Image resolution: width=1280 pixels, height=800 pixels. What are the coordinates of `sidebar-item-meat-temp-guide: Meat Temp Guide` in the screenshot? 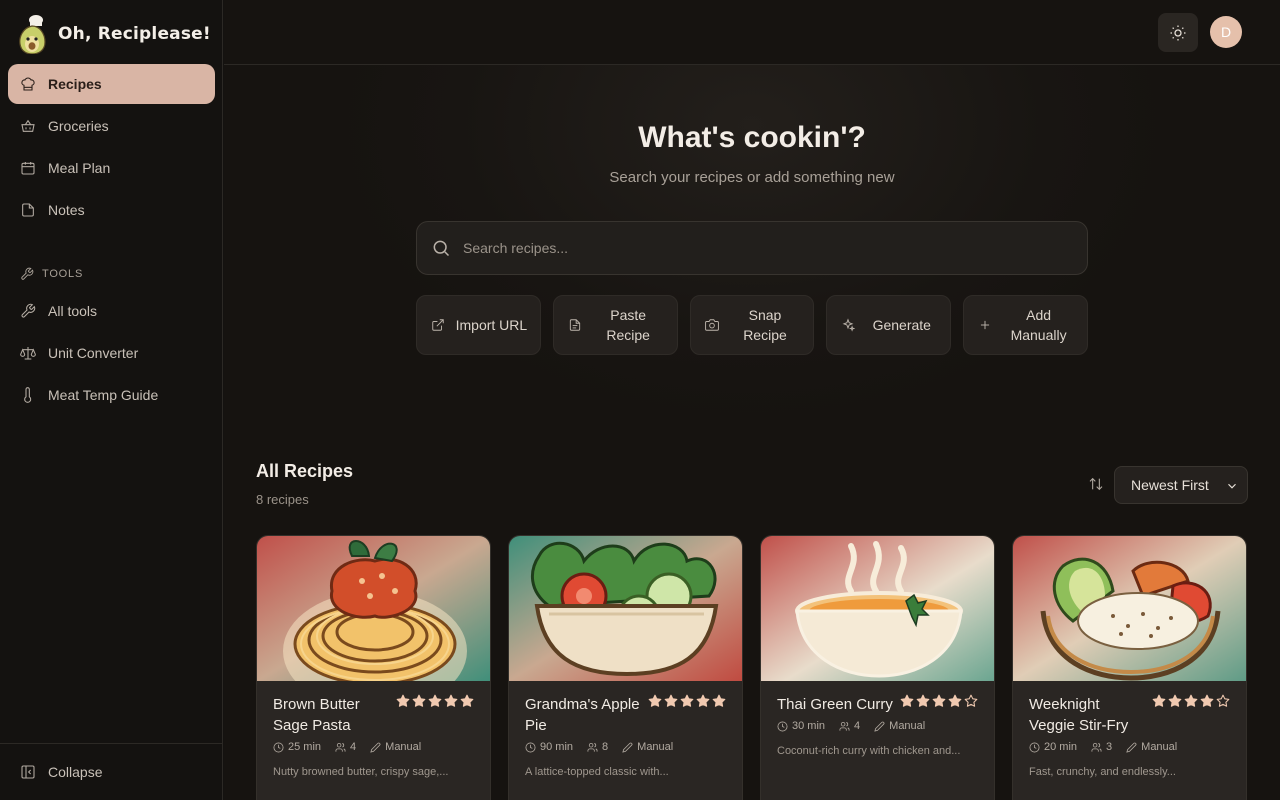 It's located at (111, 395).